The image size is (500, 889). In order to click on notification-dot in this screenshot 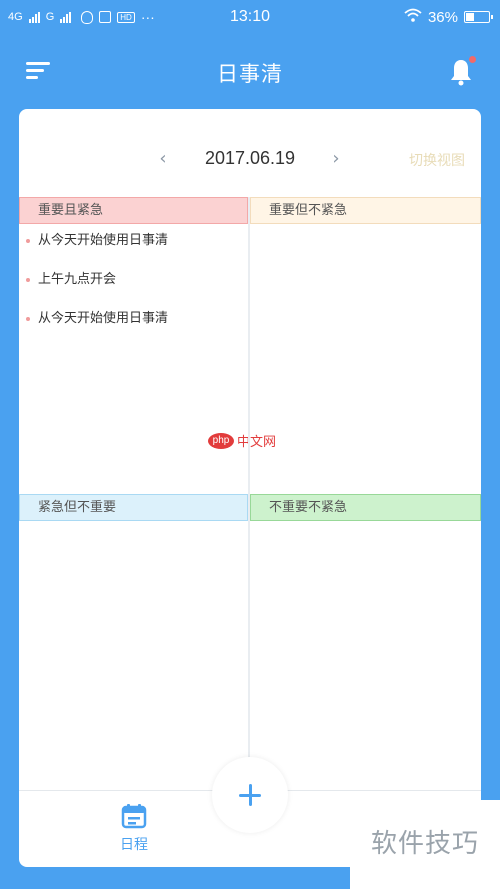, I will do `click(472, 59)`.